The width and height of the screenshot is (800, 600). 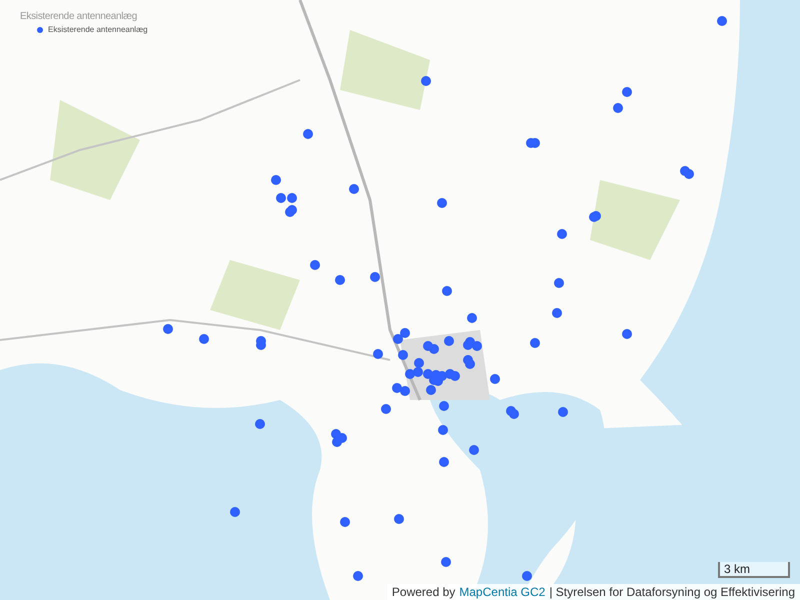 What do you see at coordinates (754, 570) in the screenshot?
I see `scale-bar: 3 km` at bounding box center [754, 570].